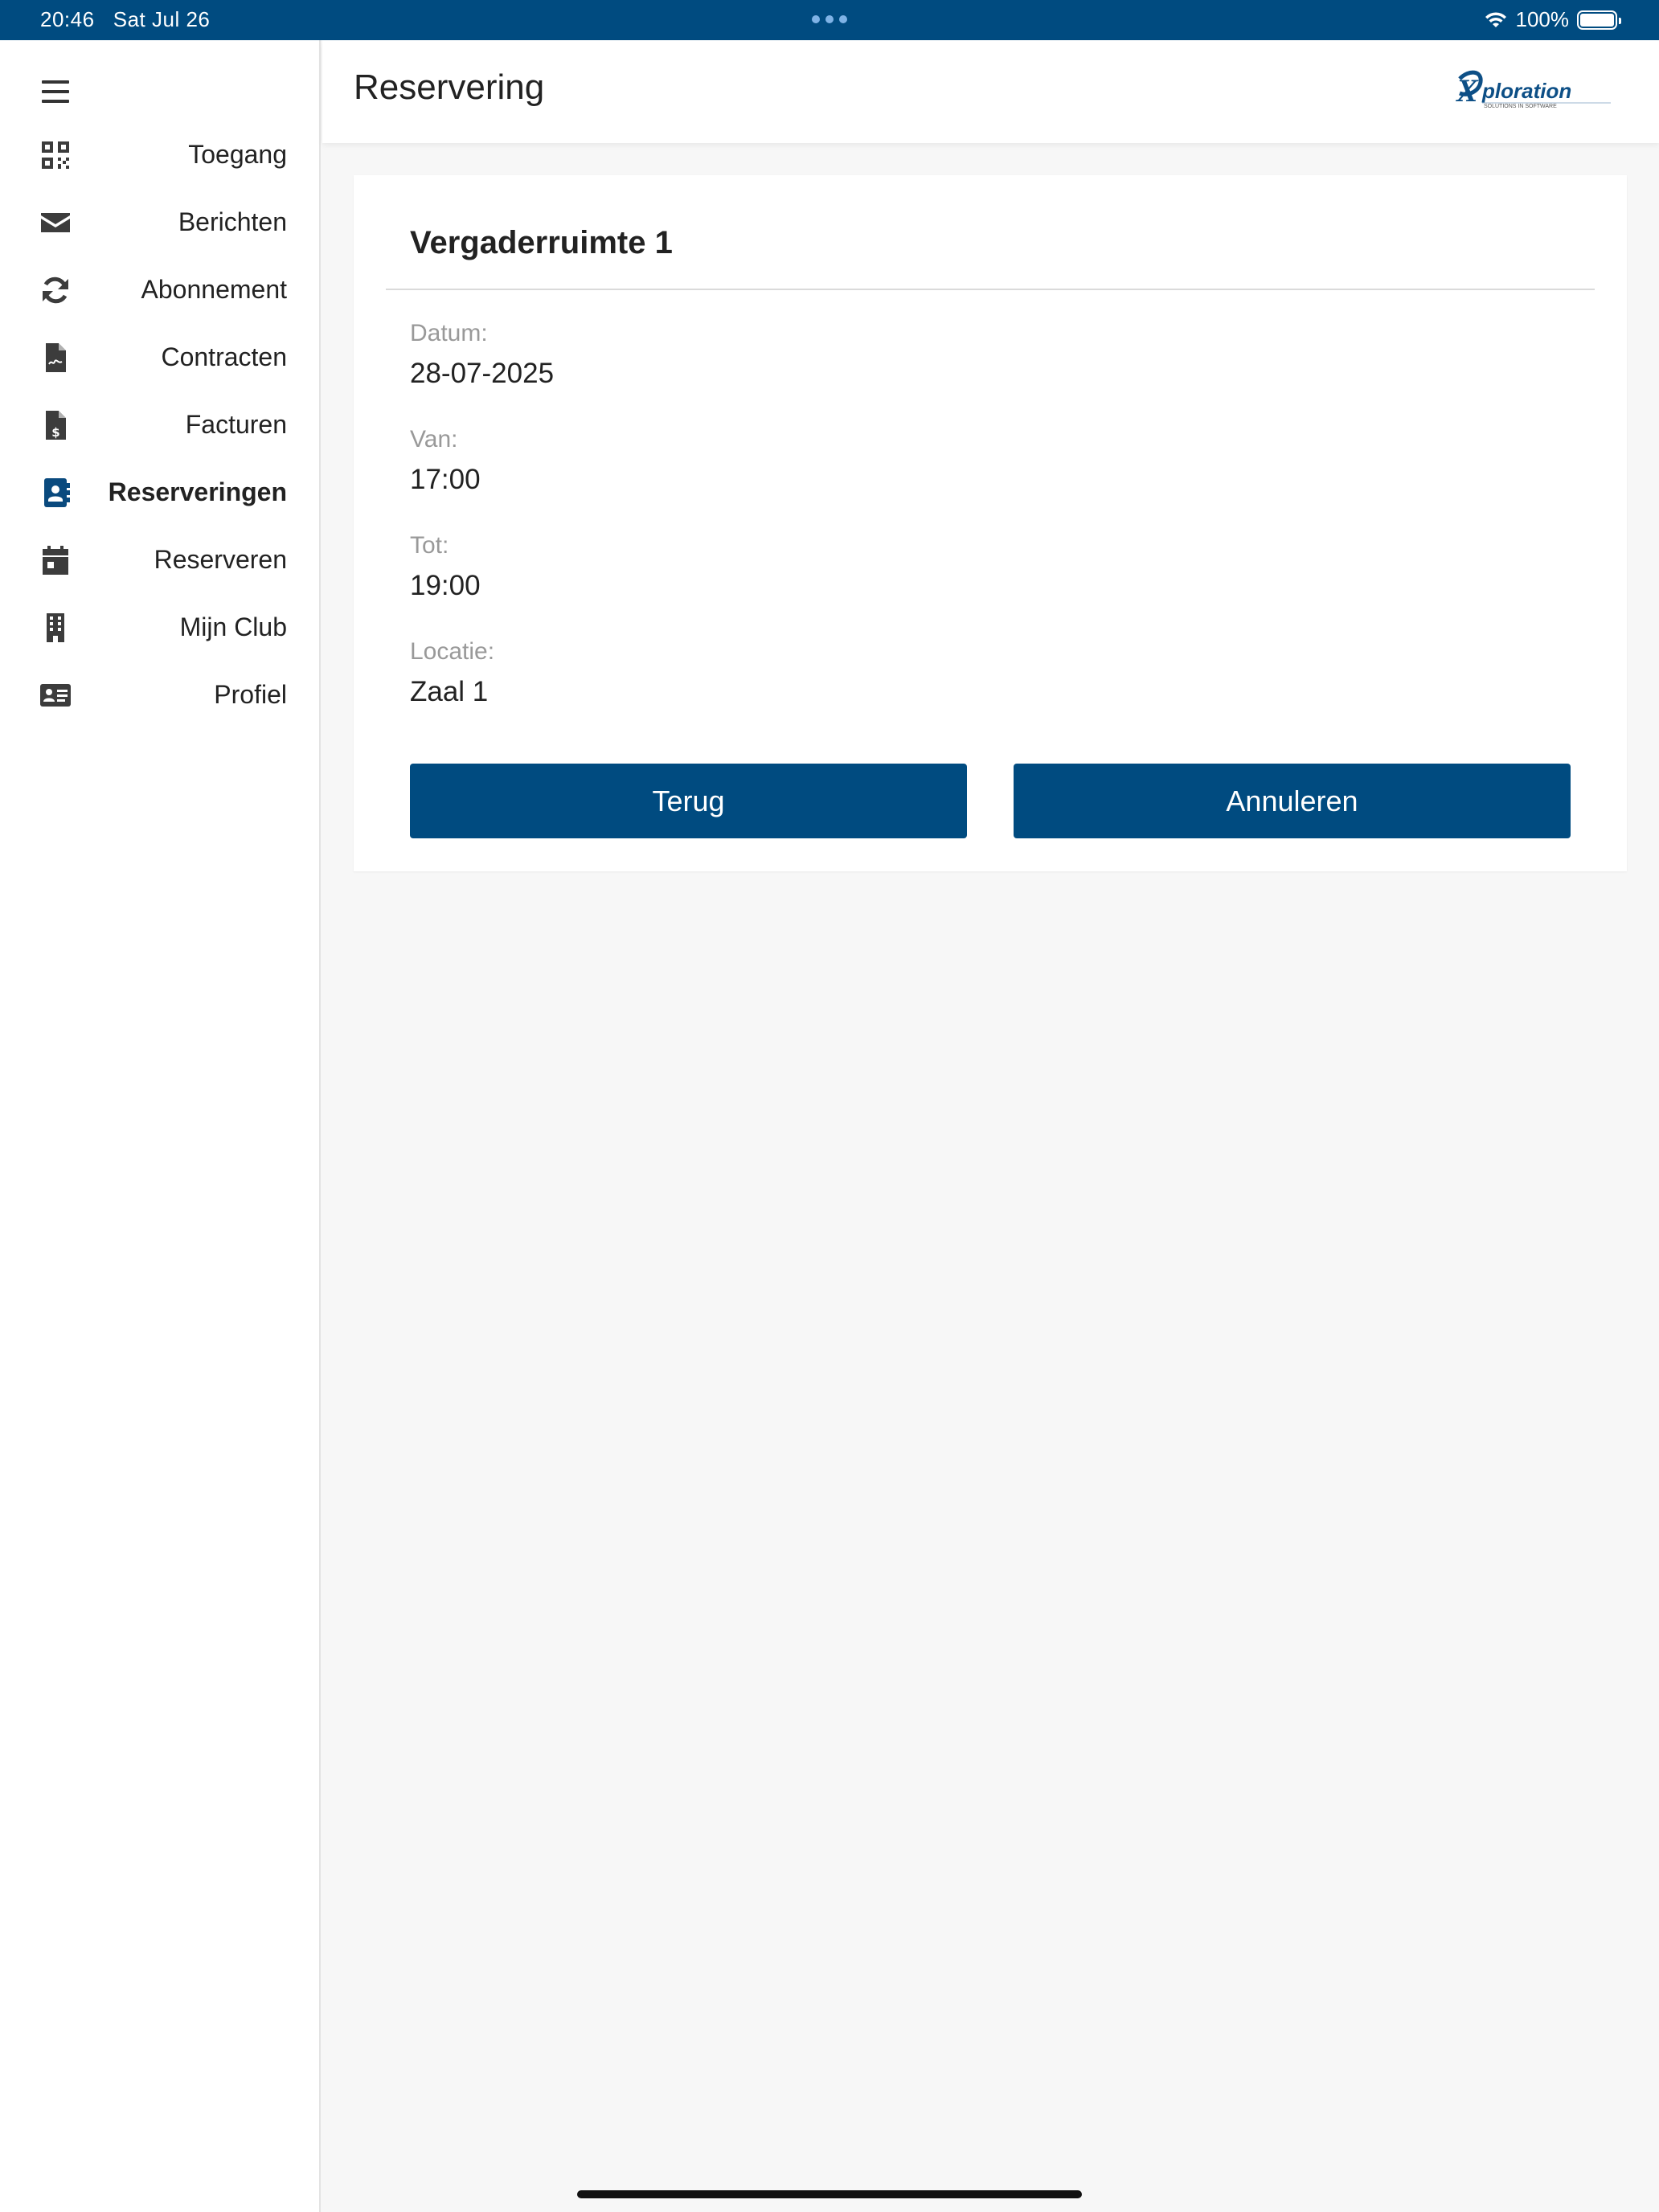 The width and height of the screenshot is (1659, 2212). I want to click on hamburger-icon, so click(55, 91).